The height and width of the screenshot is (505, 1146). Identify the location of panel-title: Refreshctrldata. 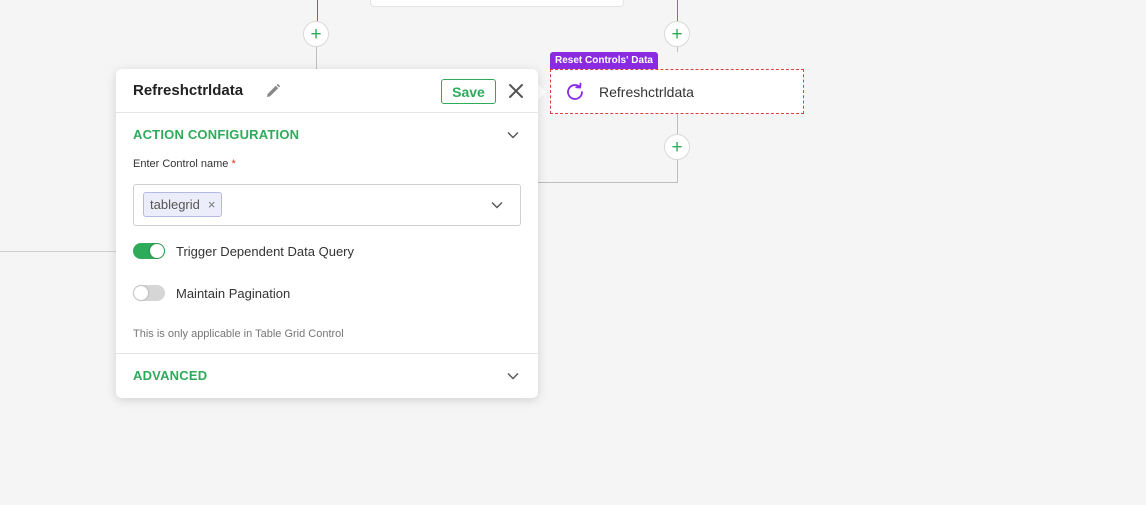
(188, 90).